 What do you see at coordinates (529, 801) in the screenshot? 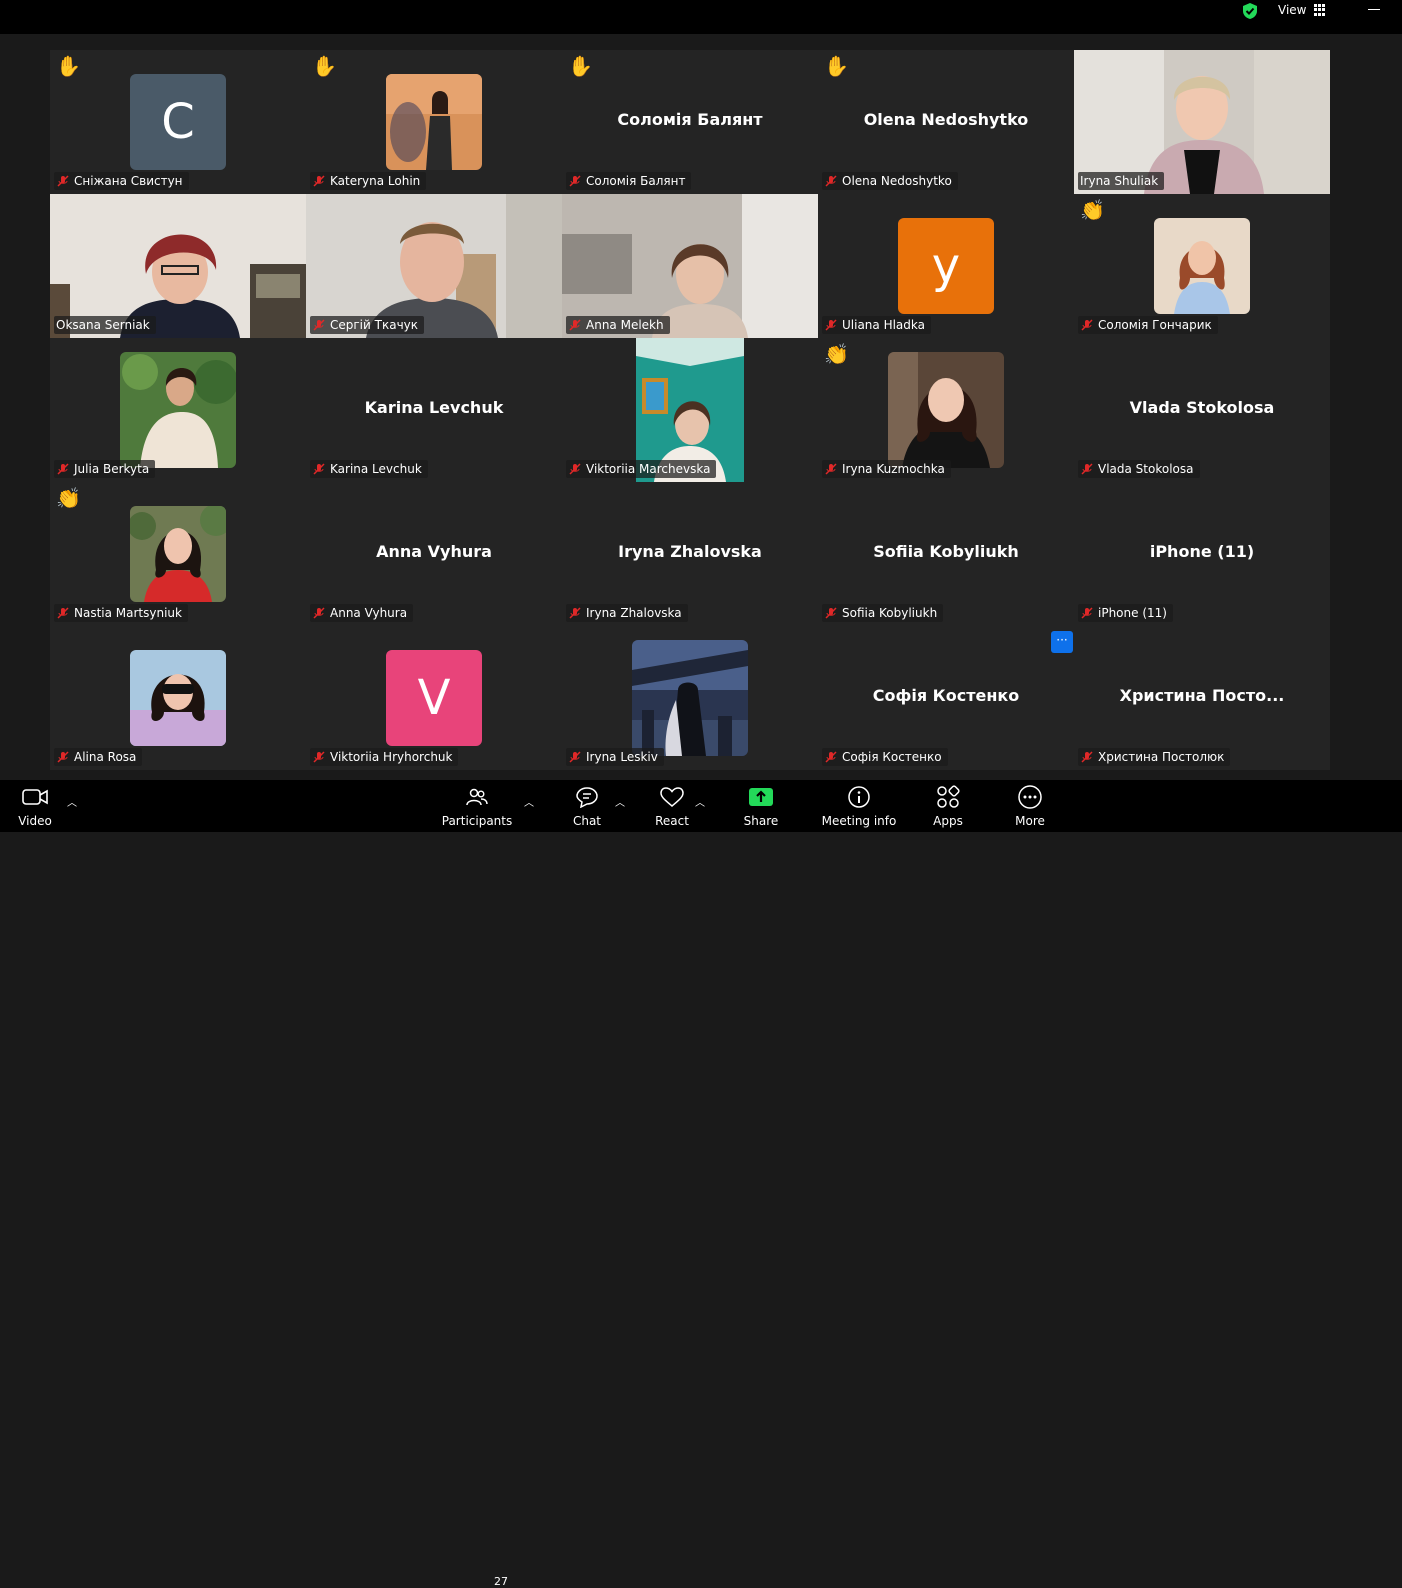
I see `participants-options-caret-icon: ︿` at bounding box center [529, 801].